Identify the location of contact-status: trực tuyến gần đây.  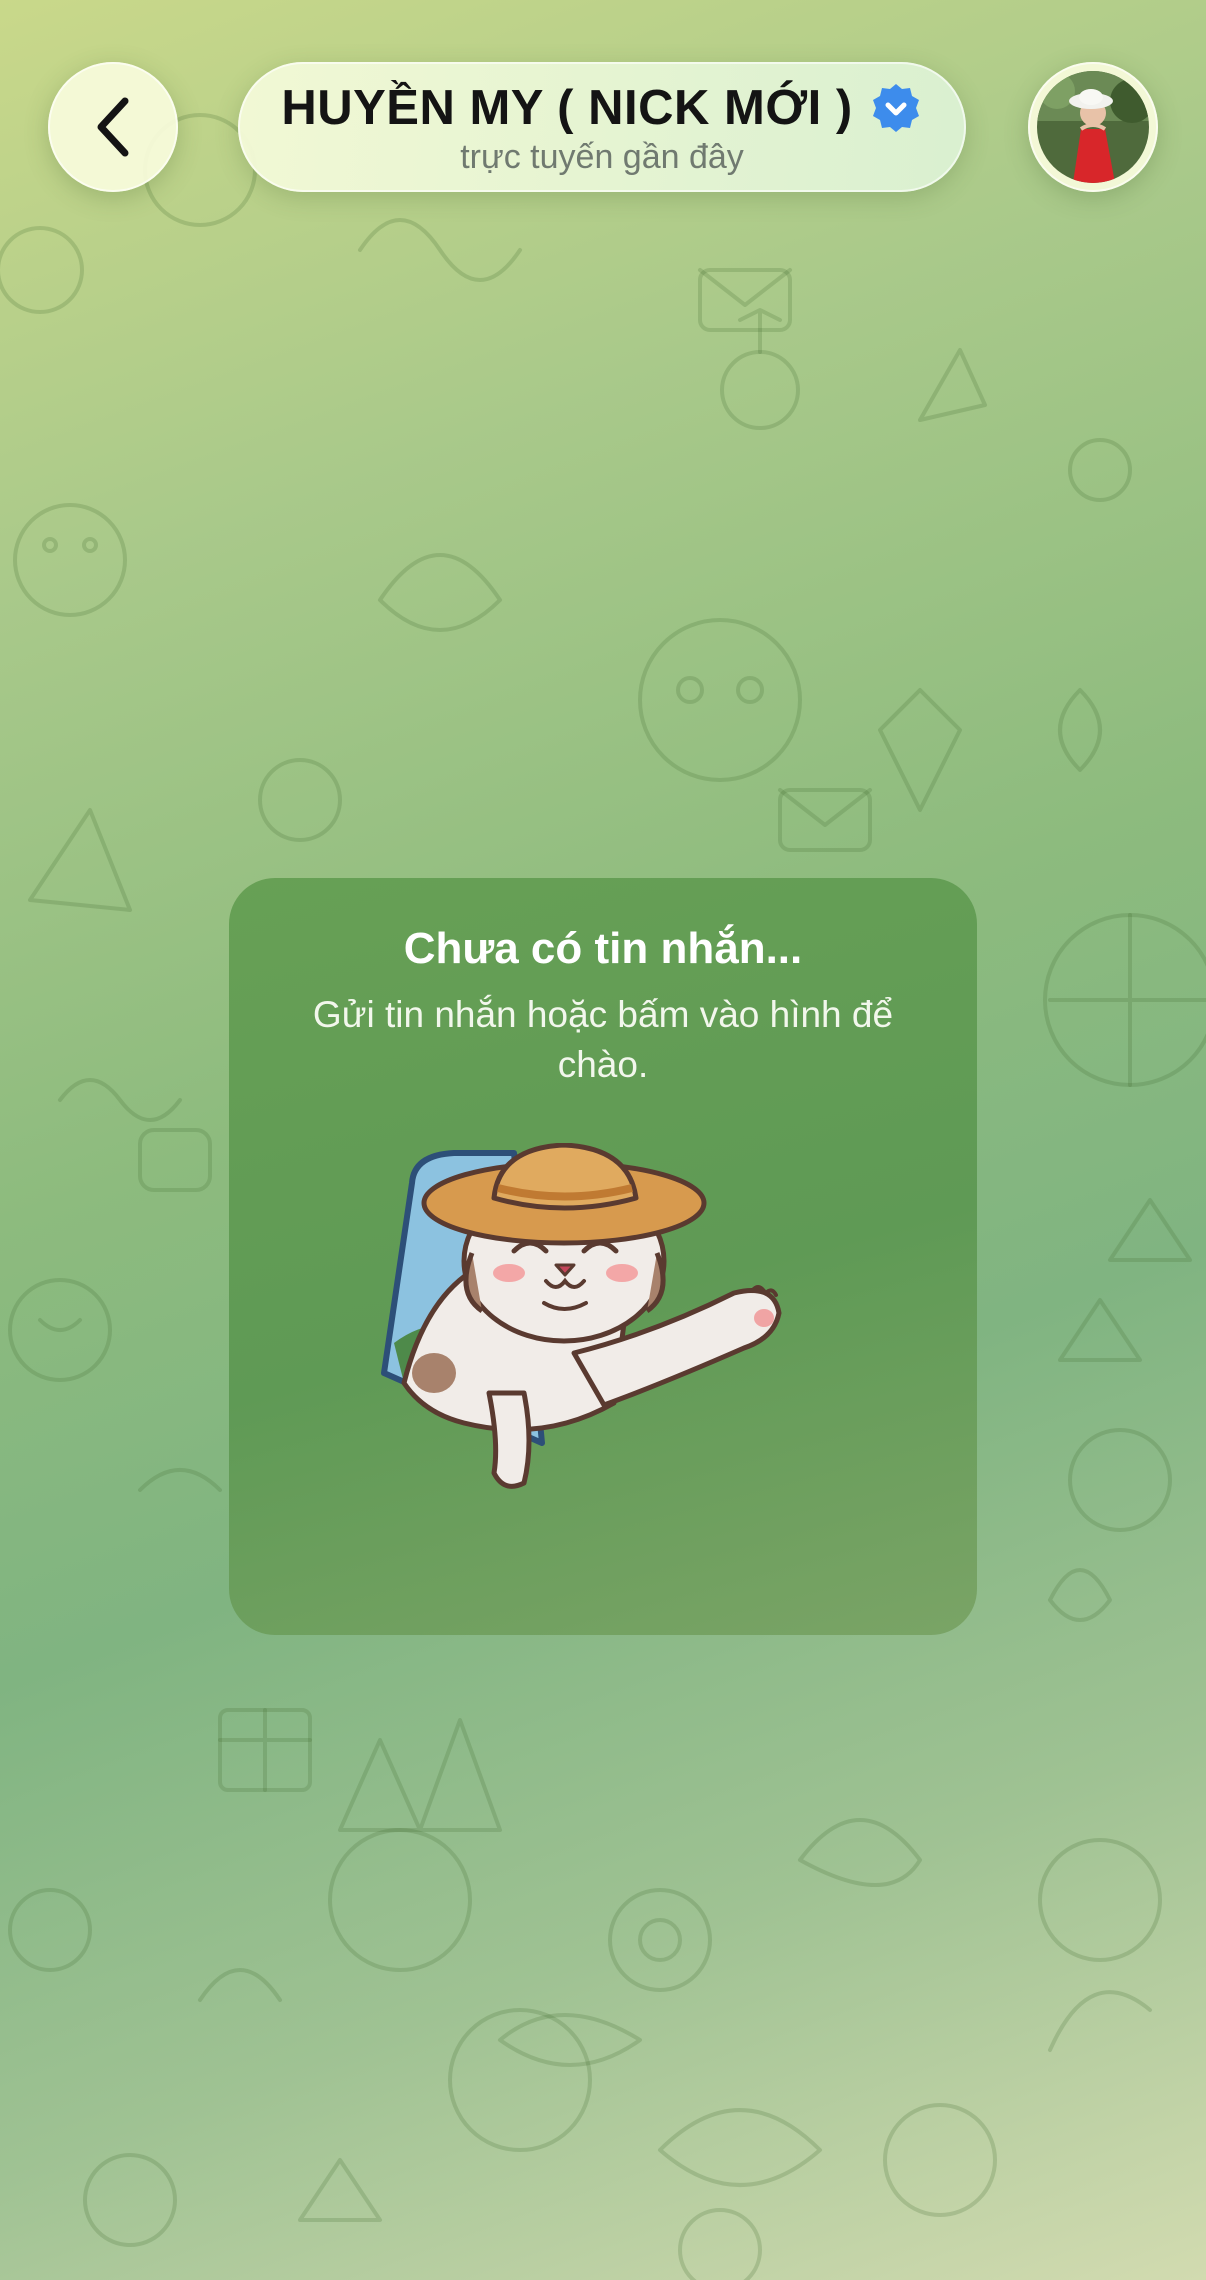
(602, 157).